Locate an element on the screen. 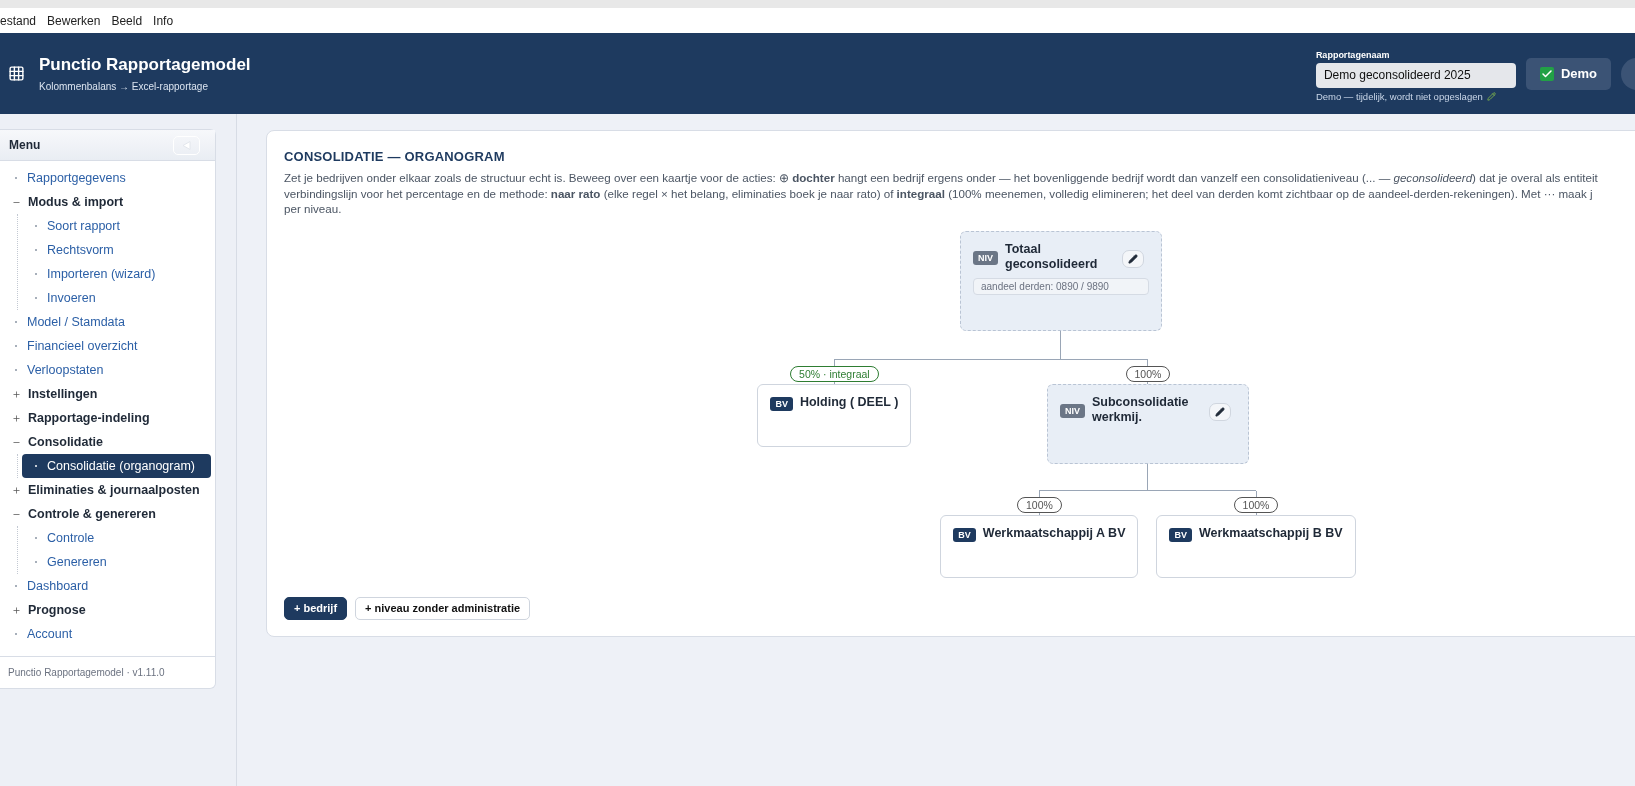 The height and width of the screenshot is (786, 1635). sidebar-item: Controle & genereren is located at coordinates (109, 514).